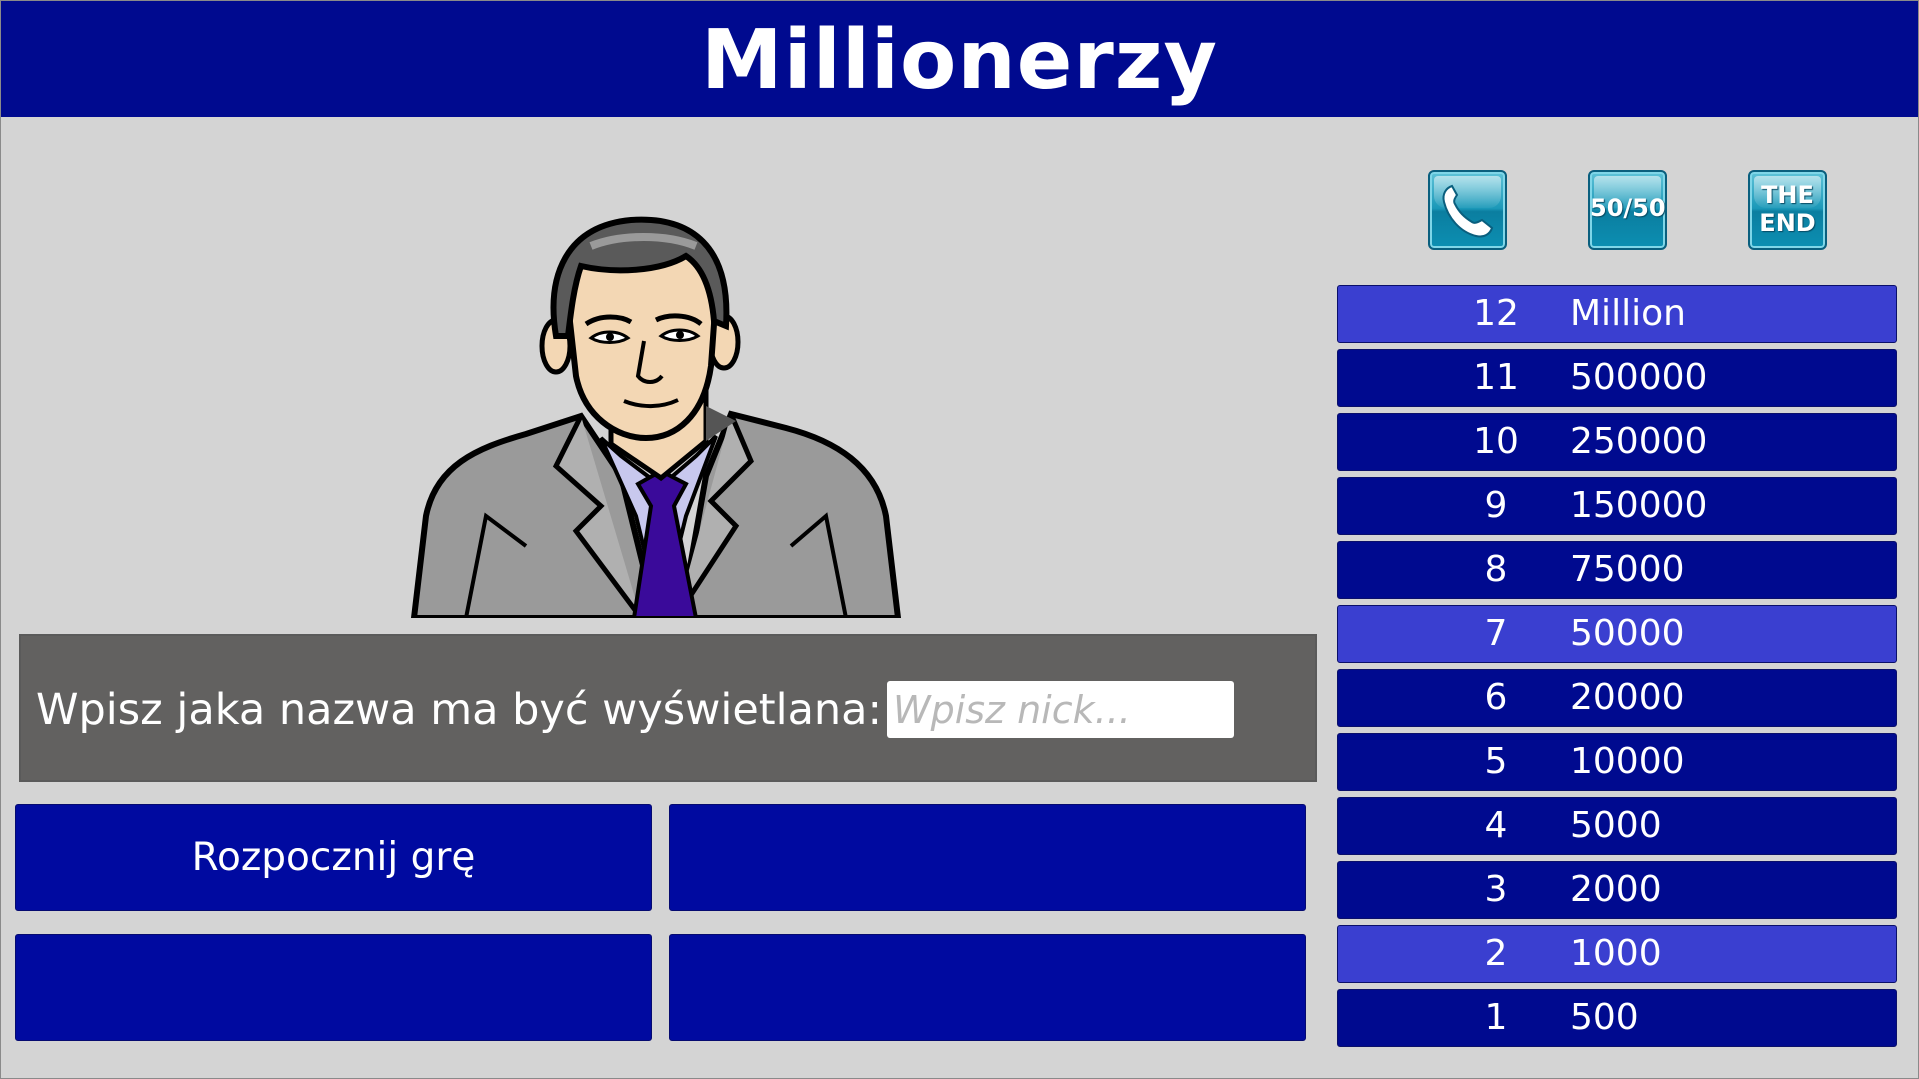  What do you see at coordinates (1604, 1017) in the screenshot?
I see `ladder-amount: 500` at bounding box center [1604, 1017].